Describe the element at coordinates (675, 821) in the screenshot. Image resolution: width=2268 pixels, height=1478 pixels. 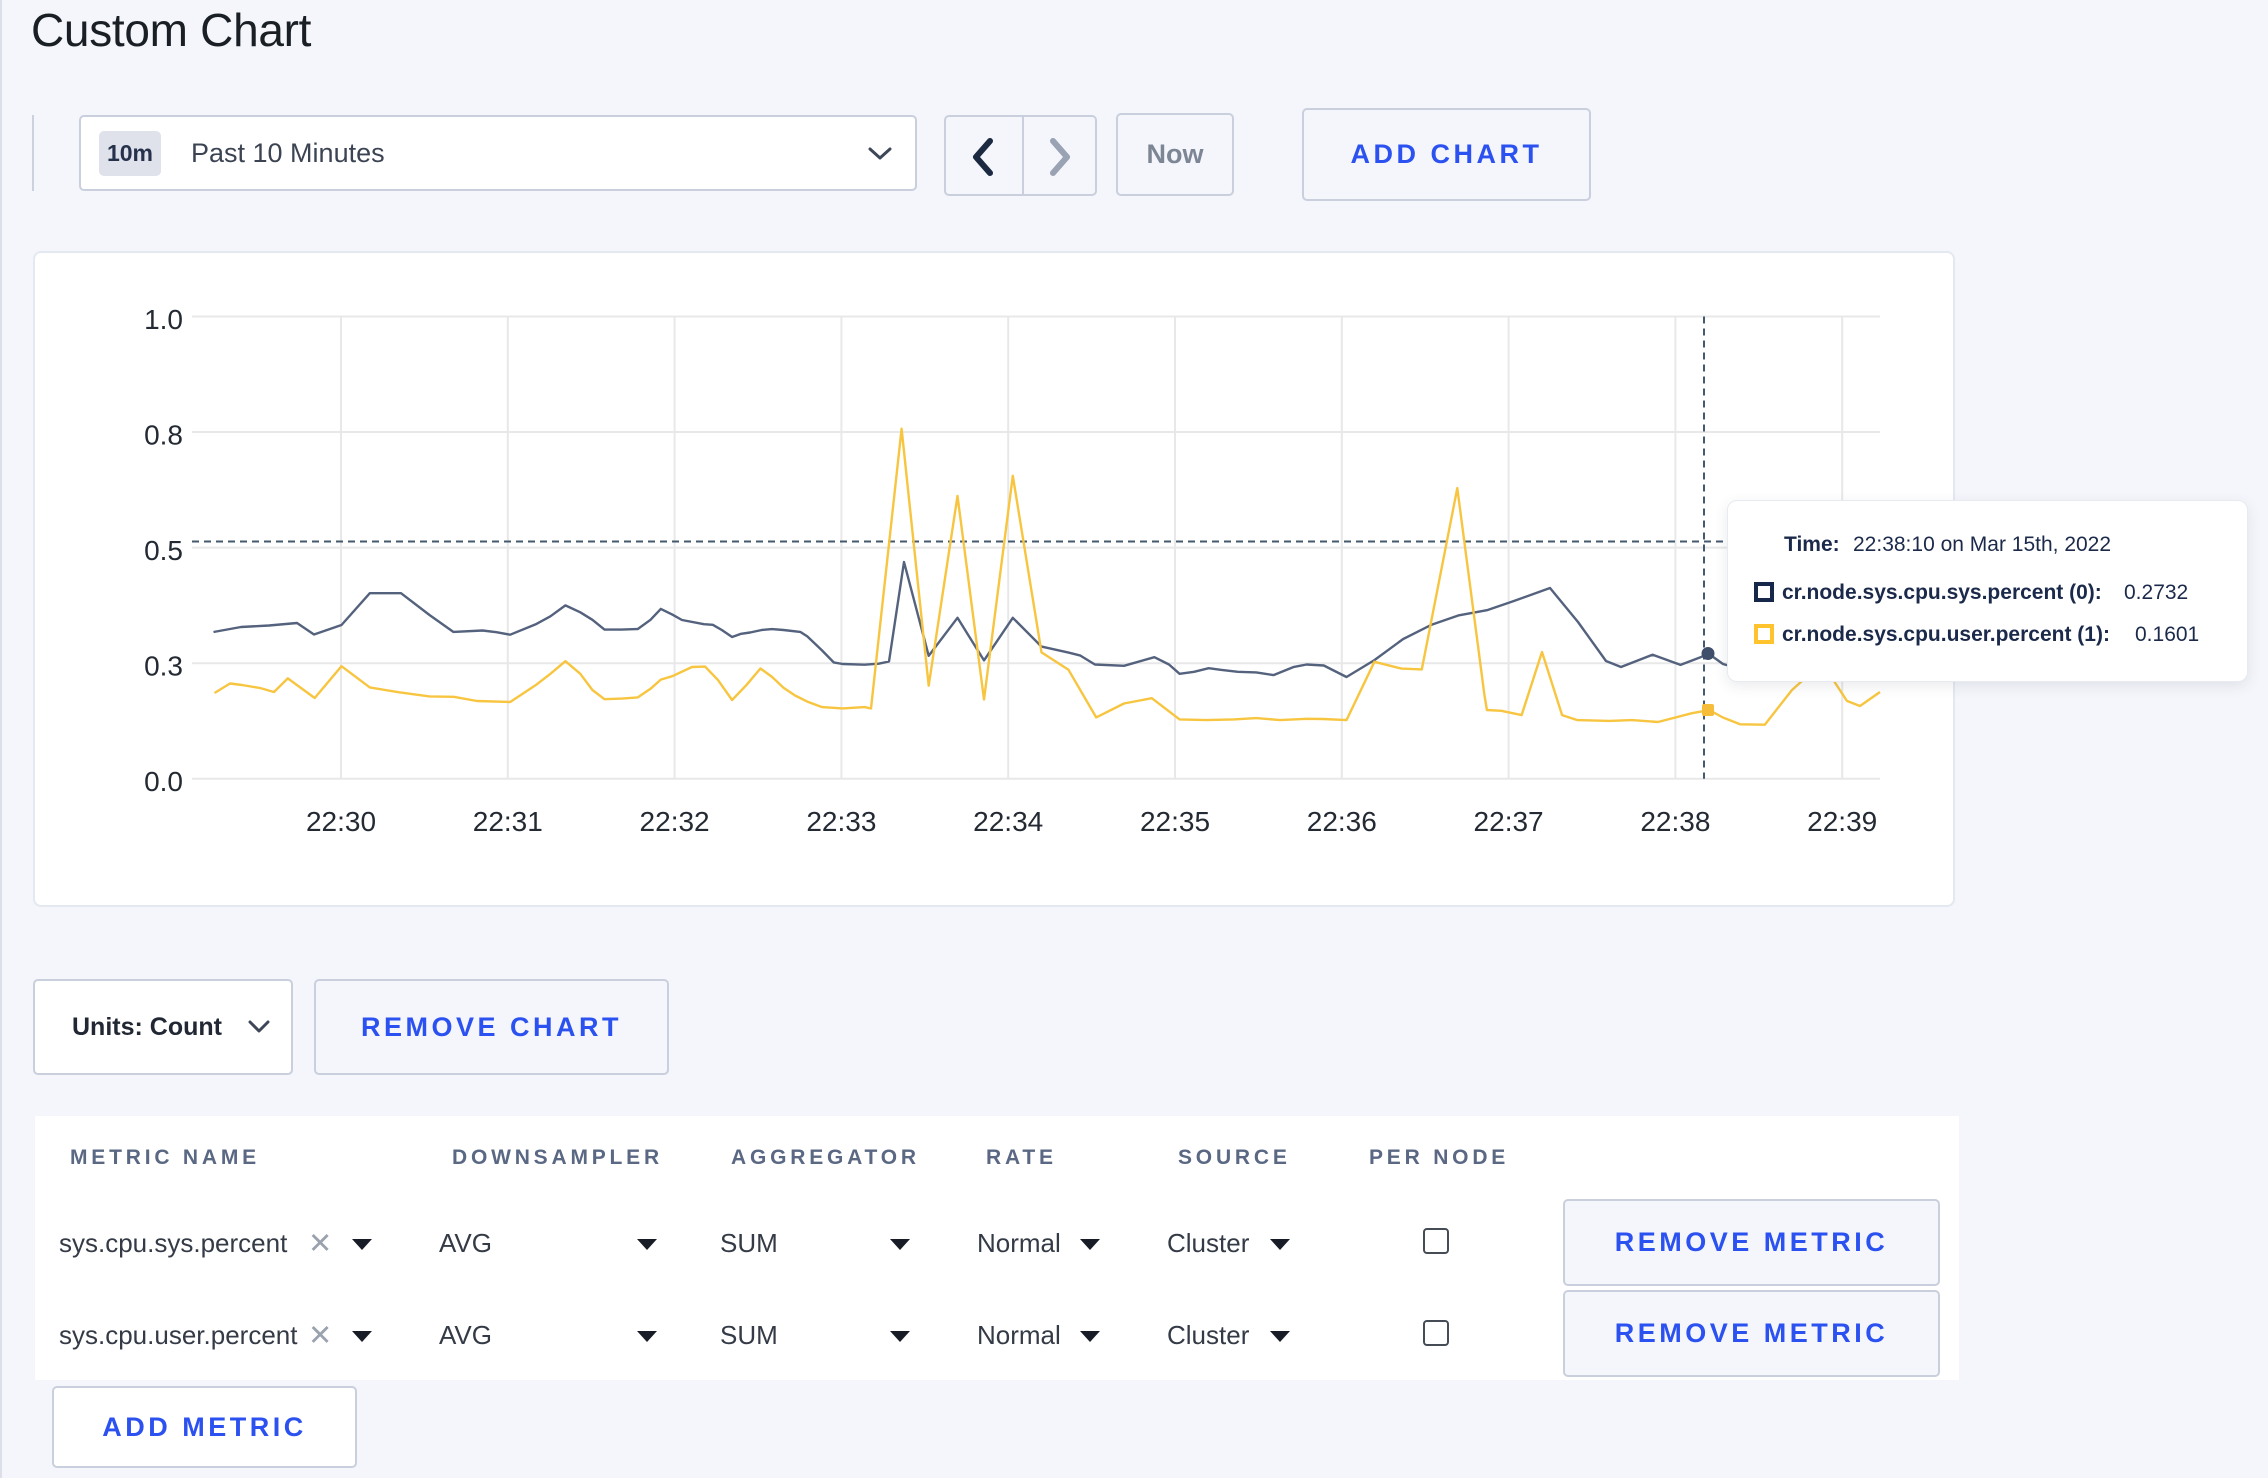
I see `svg-text: 22:32` at that location.